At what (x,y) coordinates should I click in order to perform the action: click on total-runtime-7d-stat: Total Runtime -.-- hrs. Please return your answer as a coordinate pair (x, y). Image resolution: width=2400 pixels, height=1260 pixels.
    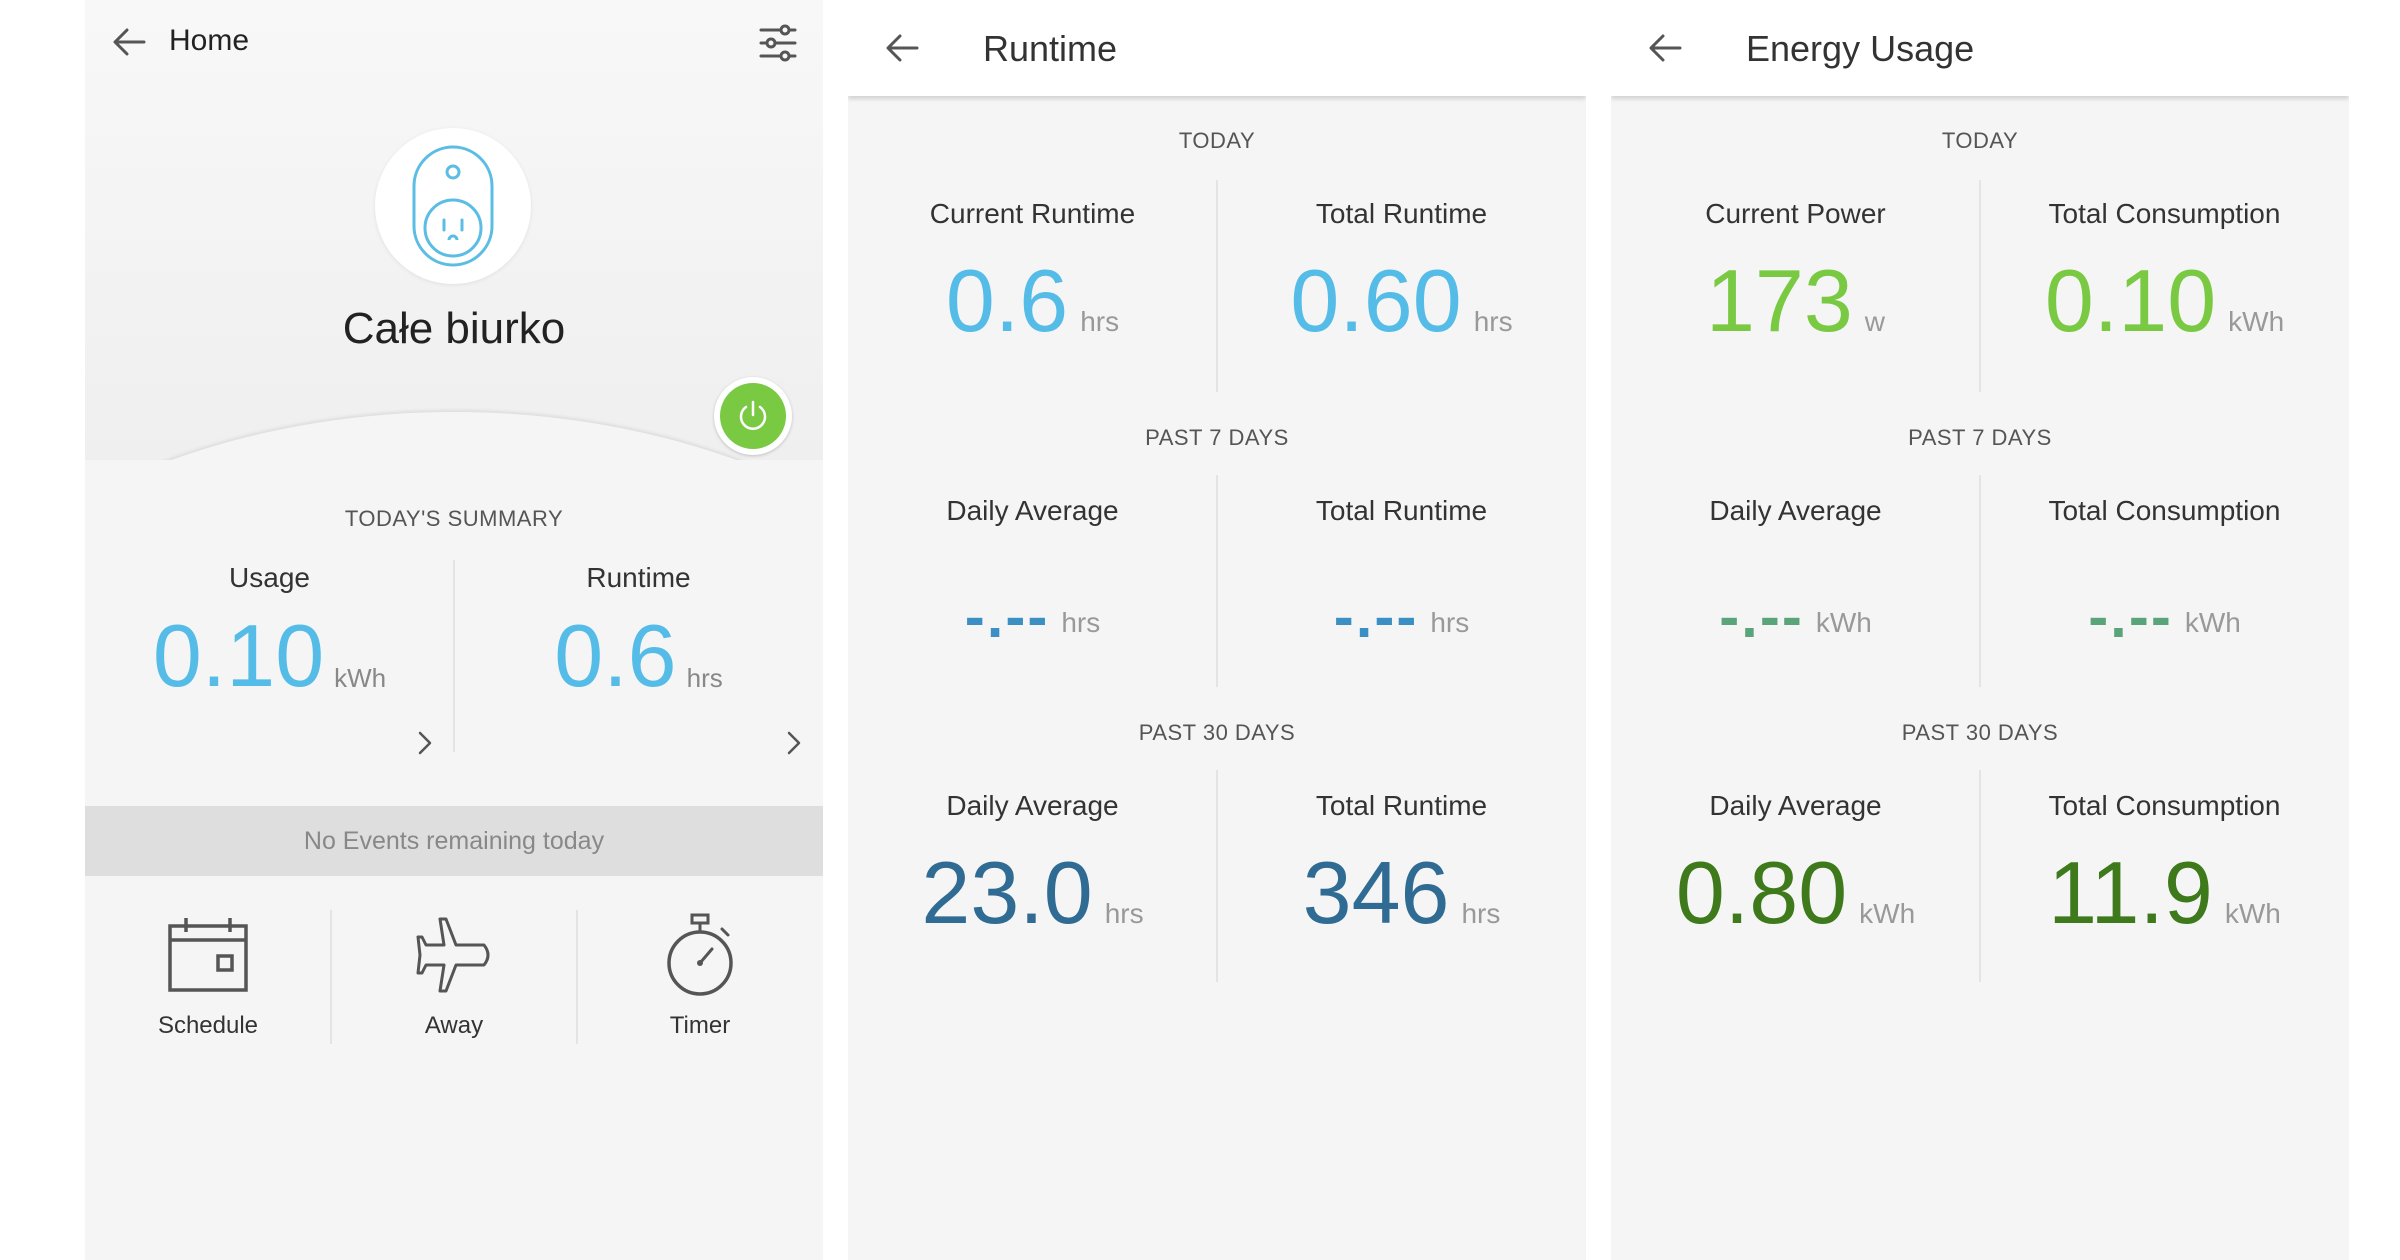
    Looking at the image, I should click on (1401, 571).